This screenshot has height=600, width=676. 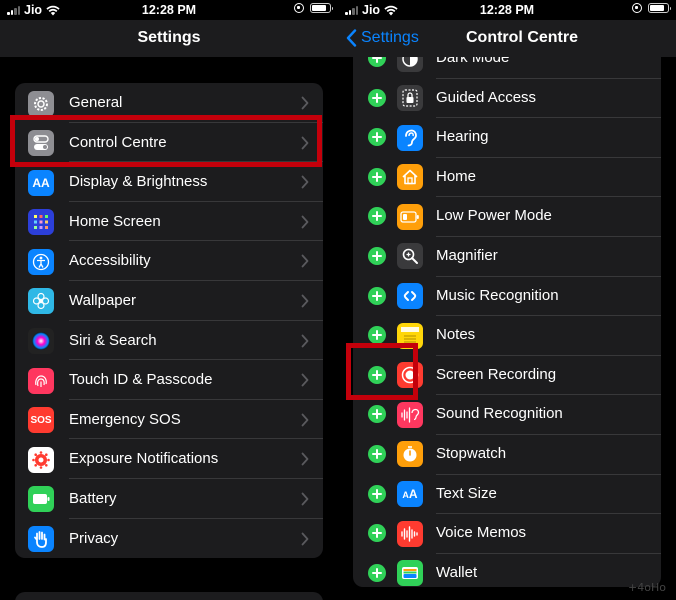 What do you see at coordinates (410, 177) in the screenshot?
I see `house-icon` at bounding box center [410, 177].